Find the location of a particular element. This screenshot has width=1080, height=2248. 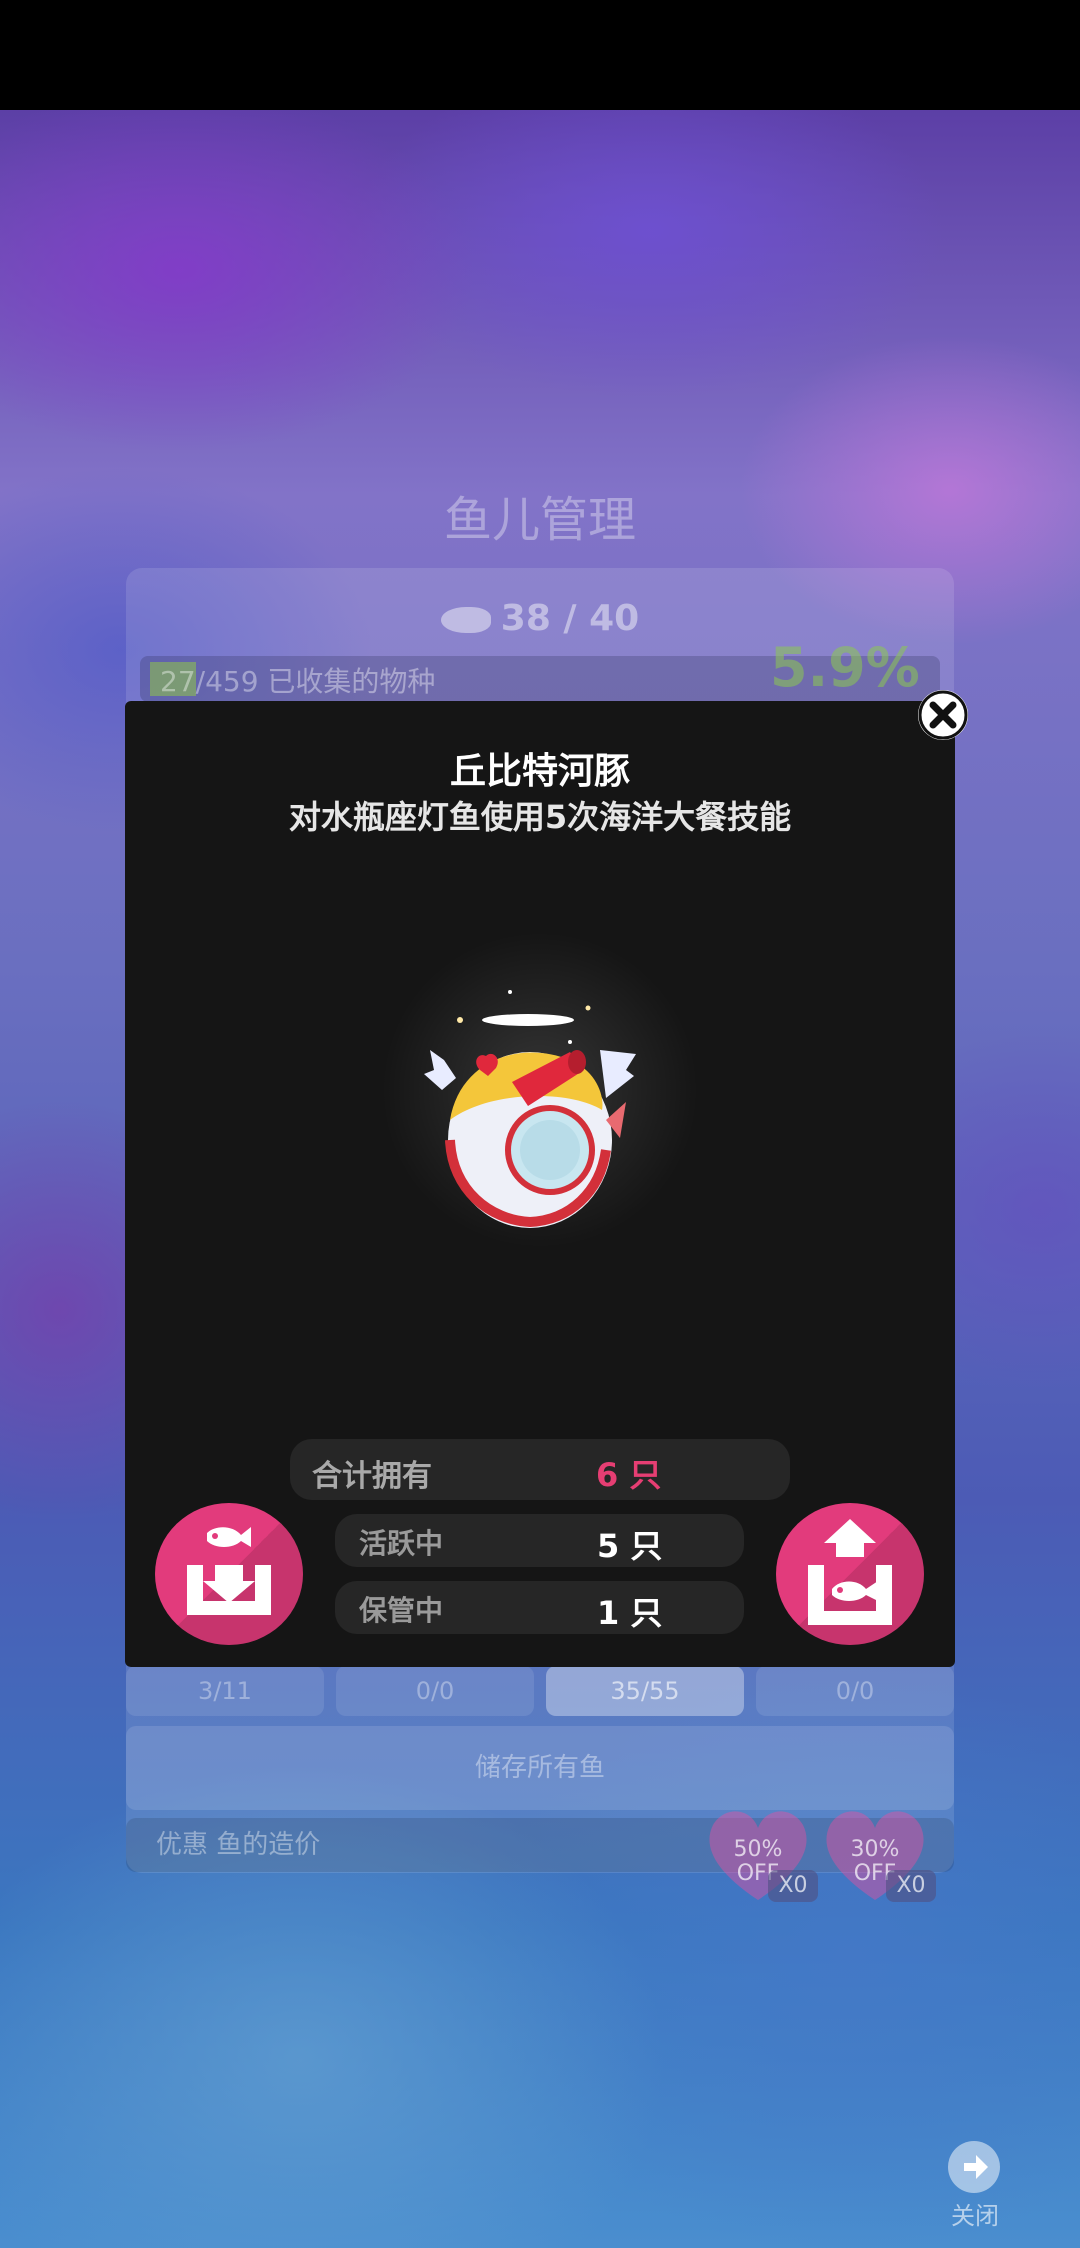

active-value: 5 只 is located at coordinates (630, 1546).